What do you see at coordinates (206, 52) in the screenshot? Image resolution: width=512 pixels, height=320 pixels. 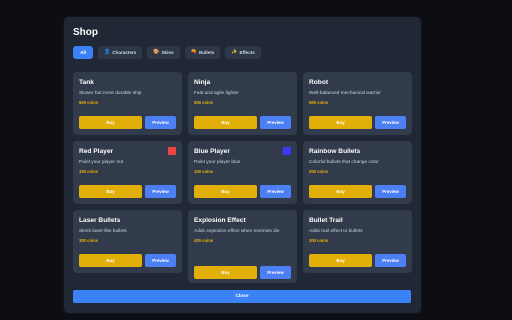 I see `tab-label: Bullets` at bounding box center [206, 52].